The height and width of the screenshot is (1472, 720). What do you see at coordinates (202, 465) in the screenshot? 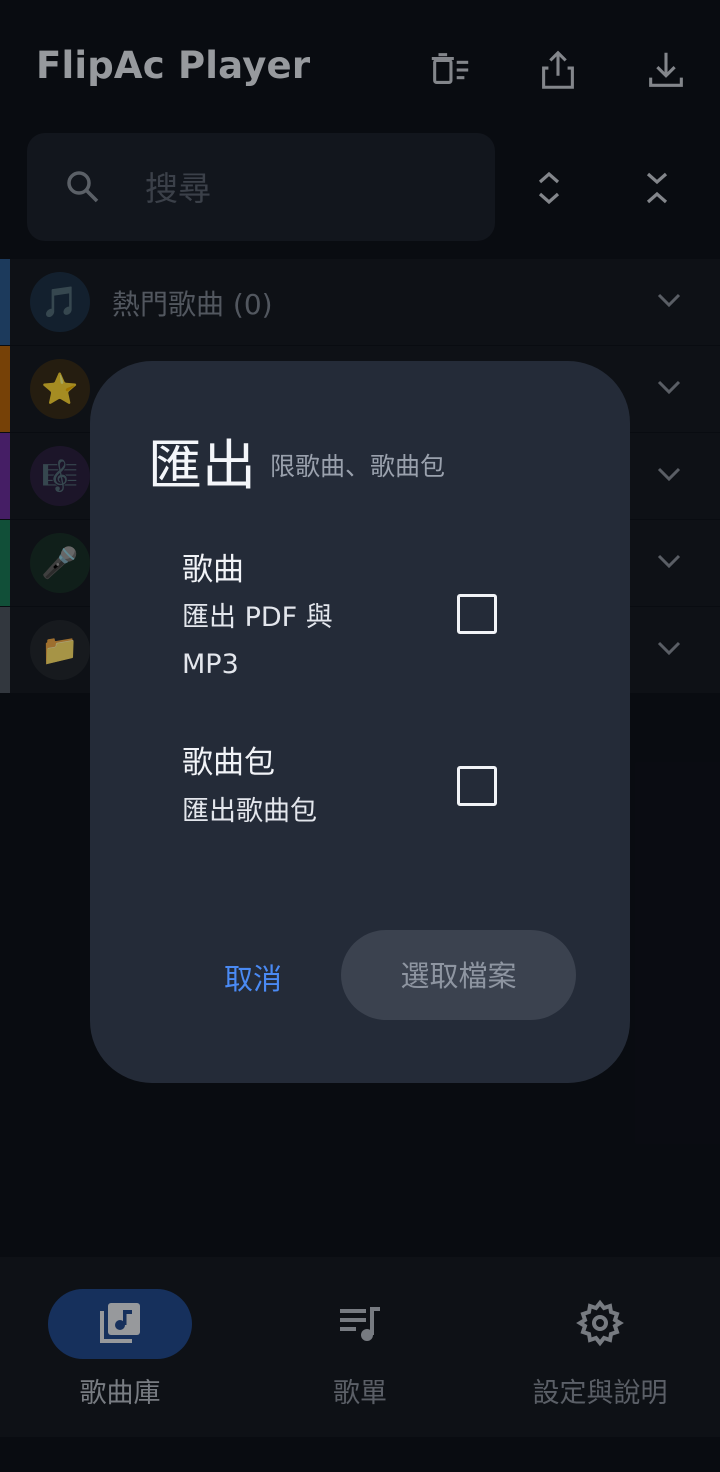
I see `dialog-title: 匯出` at bounding box center [202, 465].